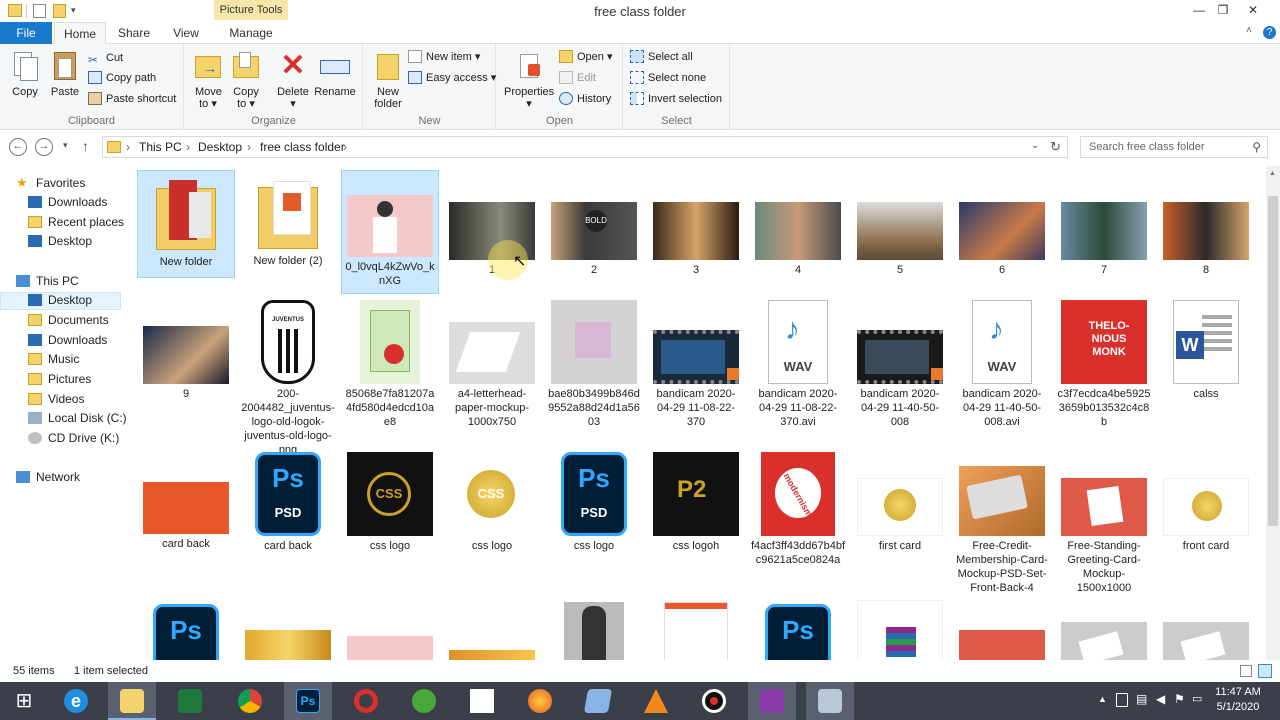  What do you see at coordinates (288, 219) in the screenshot?
I see `file-item: New folder (2)` at bounding box center [288, 219].